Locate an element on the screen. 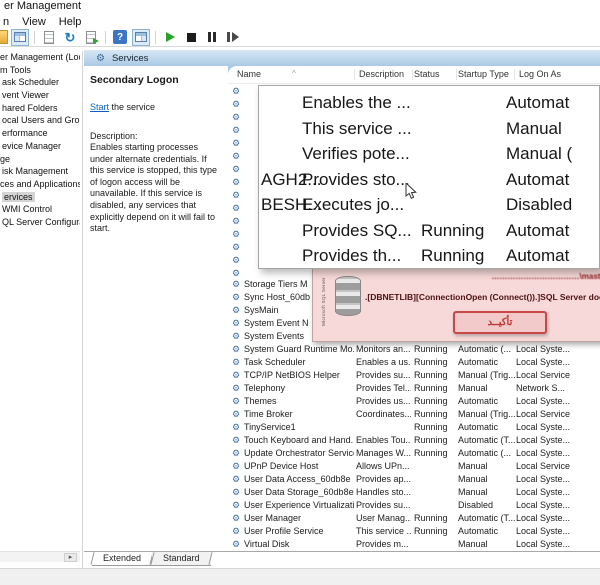 This screenshot has height=585, width=600. service-name-cell: Virtual Disk is located at coordinates (267, 544).